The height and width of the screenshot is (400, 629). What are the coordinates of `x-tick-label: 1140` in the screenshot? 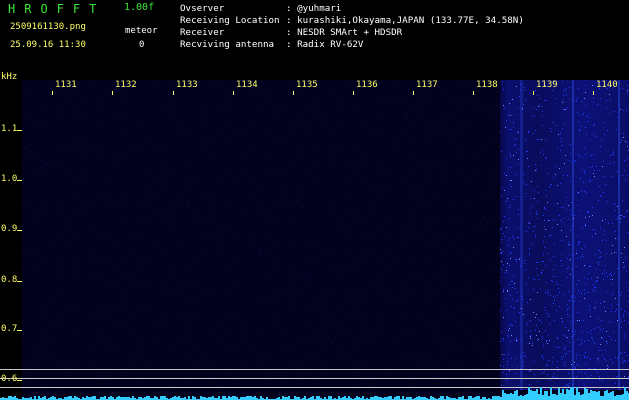 It's located at (607, 85).